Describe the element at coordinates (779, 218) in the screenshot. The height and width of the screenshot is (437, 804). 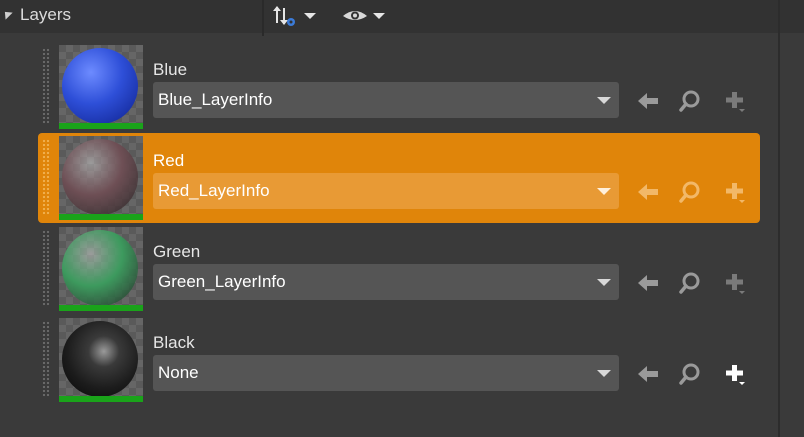
I see `panel-edge` at that location.